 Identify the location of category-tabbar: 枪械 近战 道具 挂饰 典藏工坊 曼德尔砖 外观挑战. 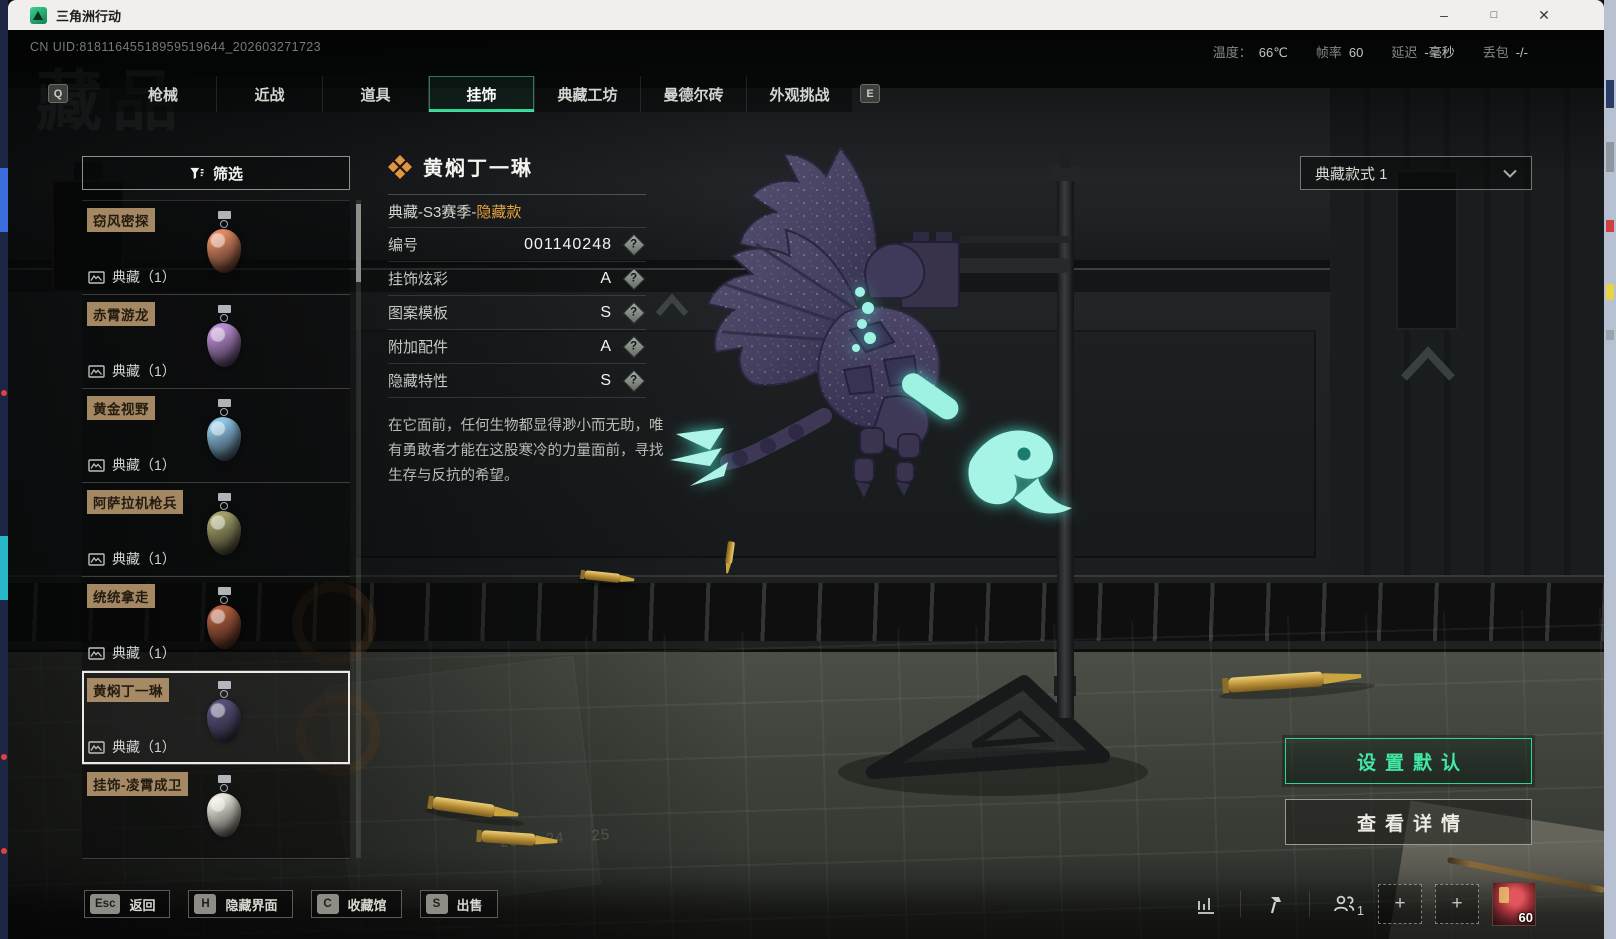
(481, 94).